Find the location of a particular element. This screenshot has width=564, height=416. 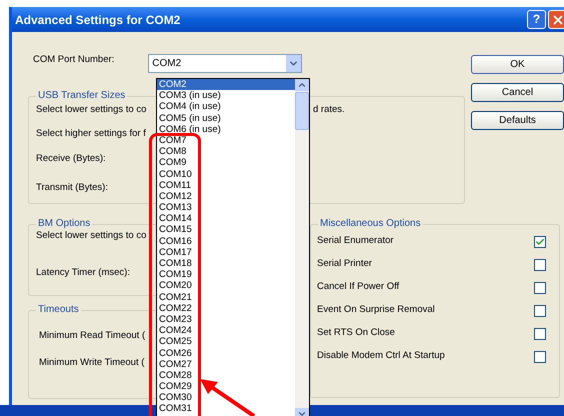

close-button is located at coordinates (556, 19).